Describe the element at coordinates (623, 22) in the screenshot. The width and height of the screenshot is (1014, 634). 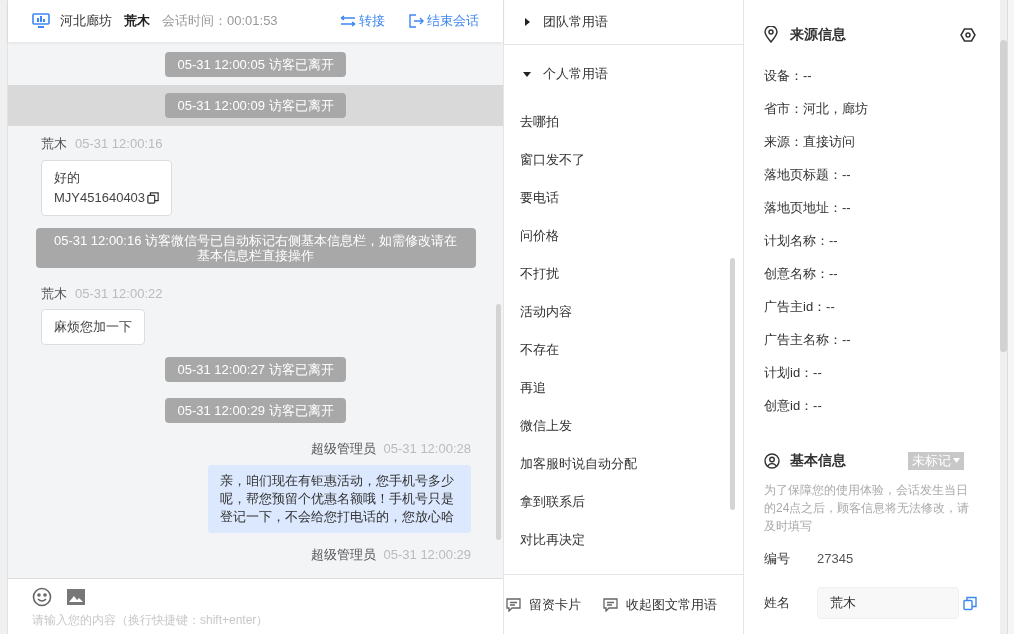
I see `phrase-group-header: 团队常用语` at that location.